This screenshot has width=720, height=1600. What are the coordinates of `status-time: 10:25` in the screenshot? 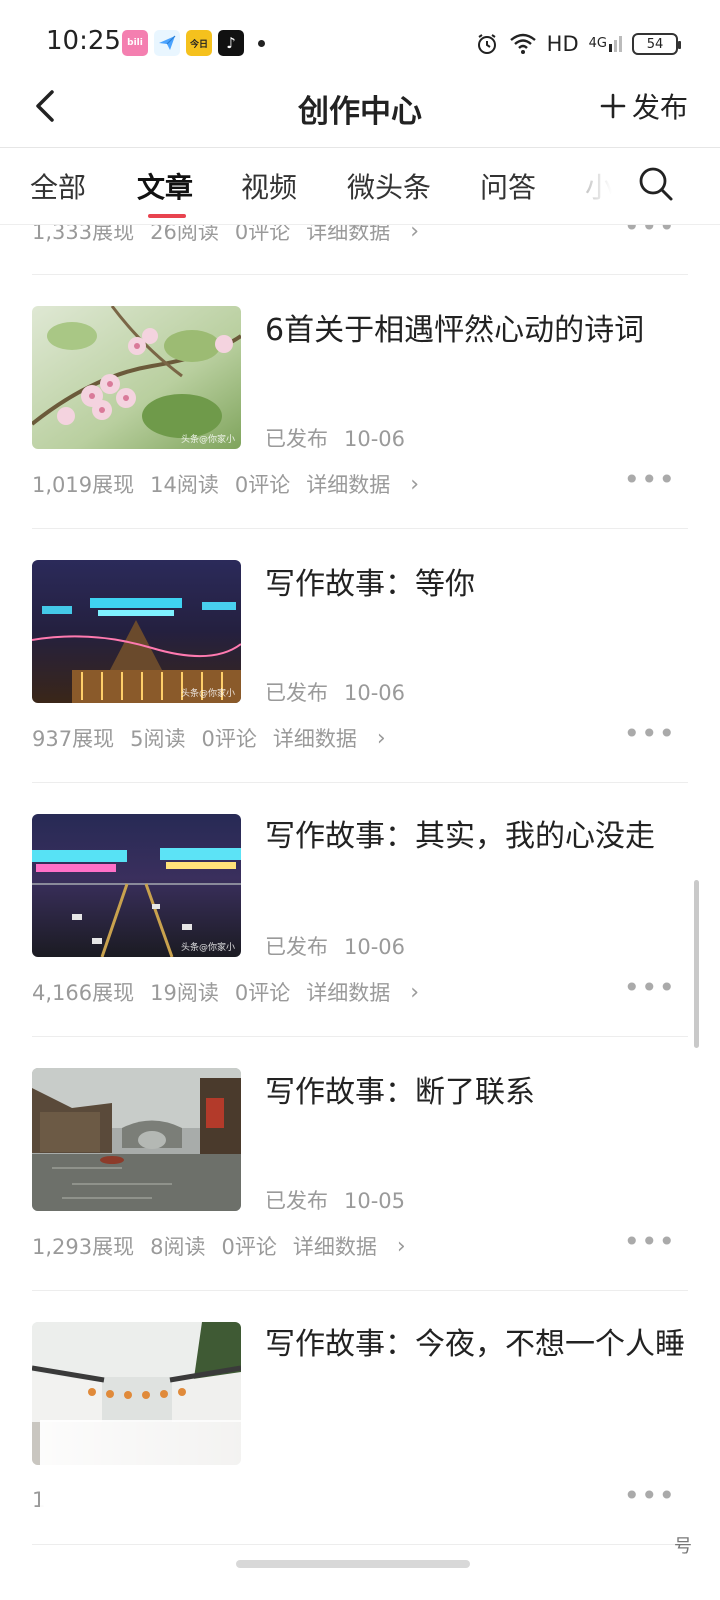 It's located at (83, 41).